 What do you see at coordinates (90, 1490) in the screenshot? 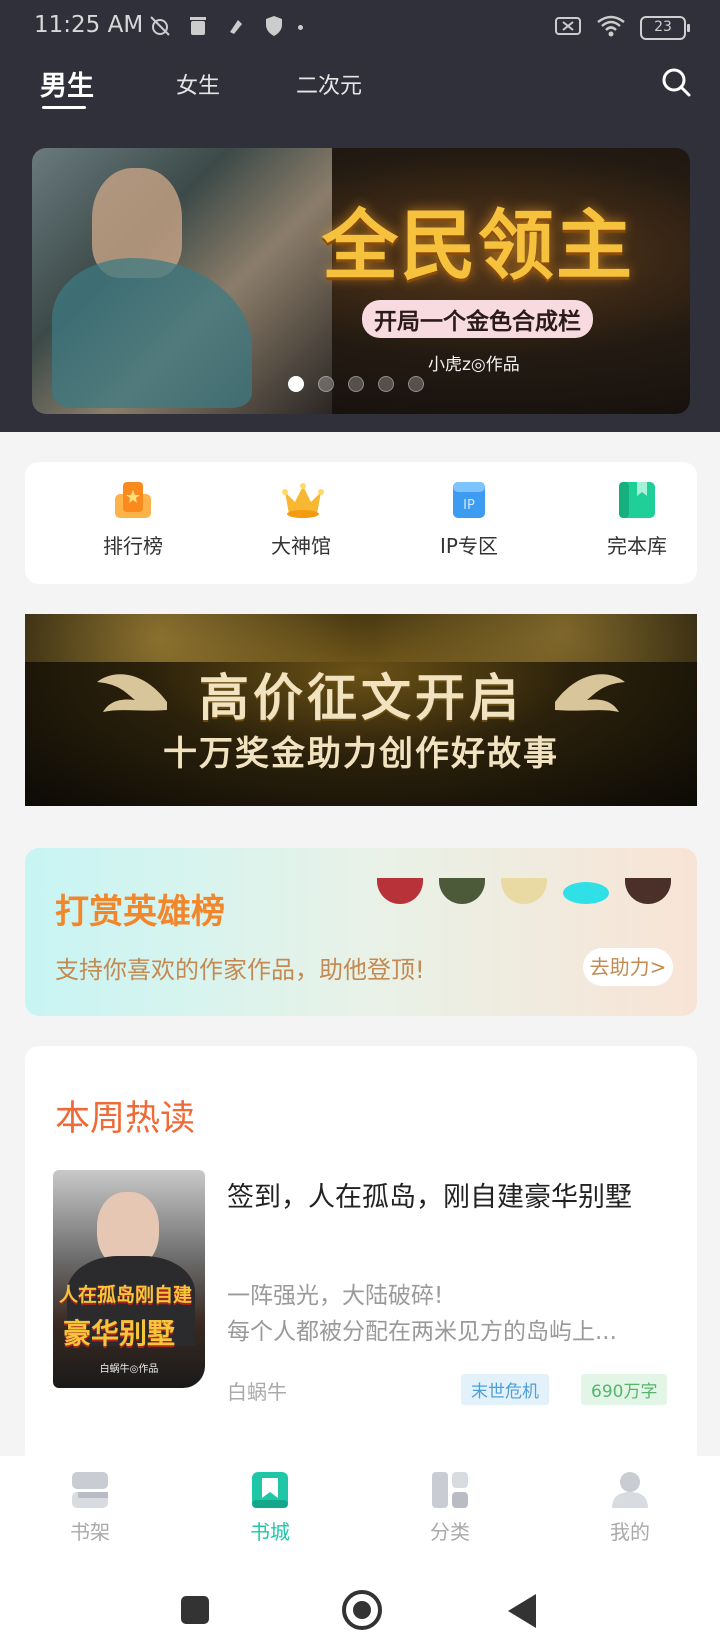
I see `bookshelf-icon` at bounding box center [90, 1490].